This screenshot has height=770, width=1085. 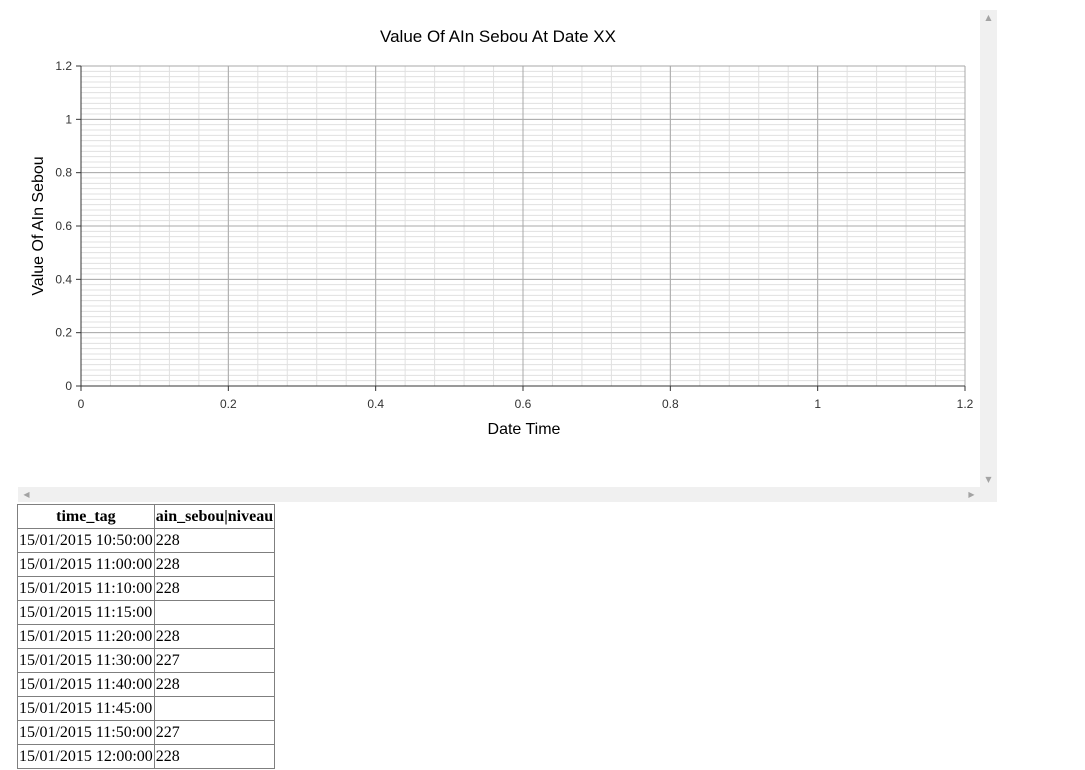 What do you see at coordinates (86, 684) in the screenshot?
I see `cell-time-tag: 15/01/2015 11:40:00` at bounding box center [86, 684].